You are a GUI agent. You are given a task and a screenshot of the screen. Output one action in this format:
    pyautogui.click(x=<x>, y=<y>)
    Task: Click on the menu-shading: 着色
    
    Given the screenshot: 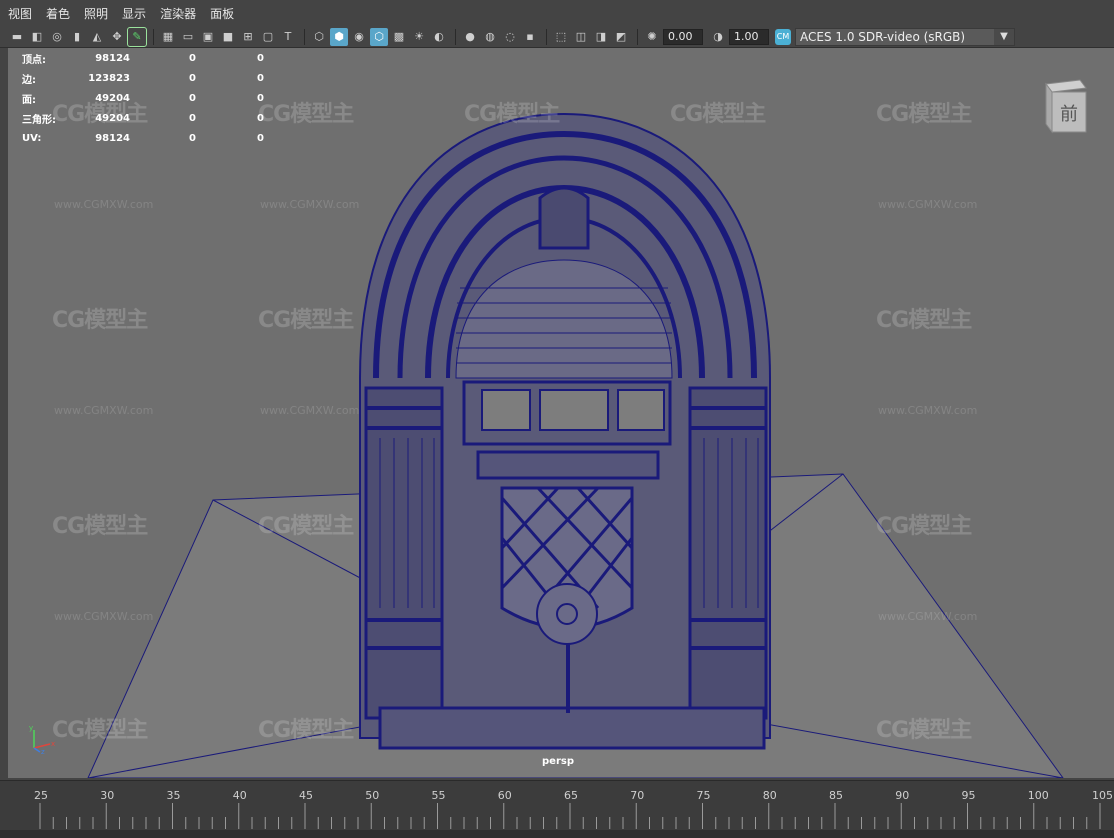 What is the action you would take?
    pyautogui.click(x=58, y=13)
    